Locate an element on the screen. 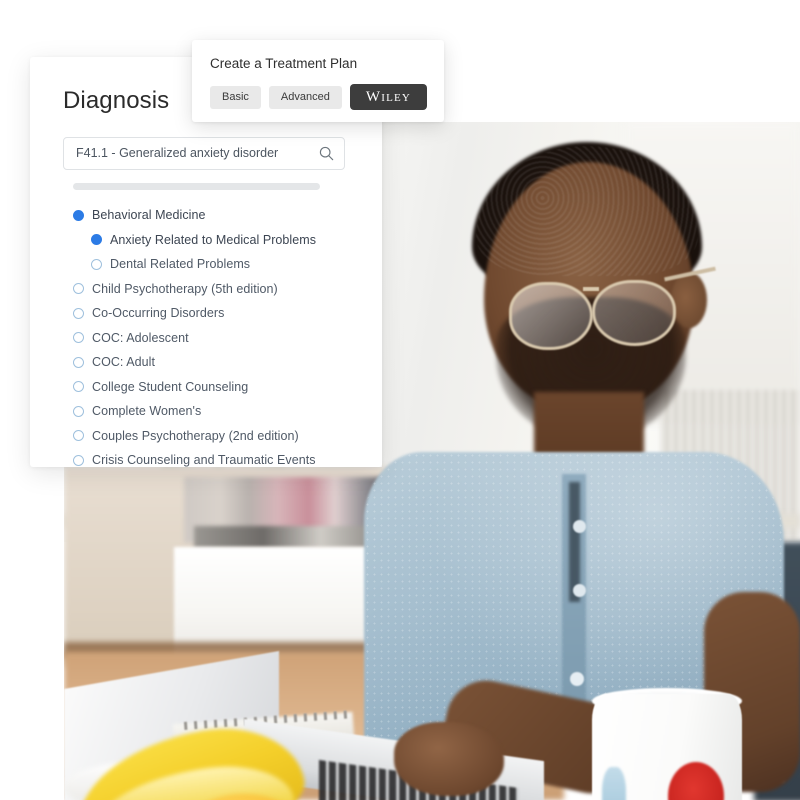 This screenshot has height=800, width=800. tree-item-label: College Student Counseling is located at coordinates (170, 386).